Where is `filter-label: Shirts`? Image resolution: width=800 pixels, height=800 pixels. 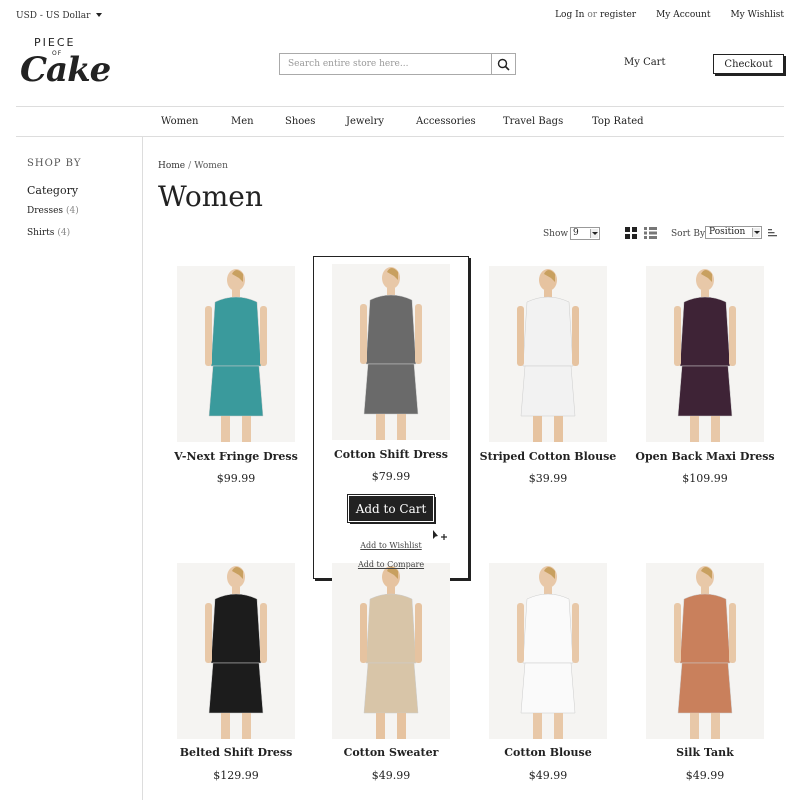 filter-label: Shirts is located at coordinates (41, 233).